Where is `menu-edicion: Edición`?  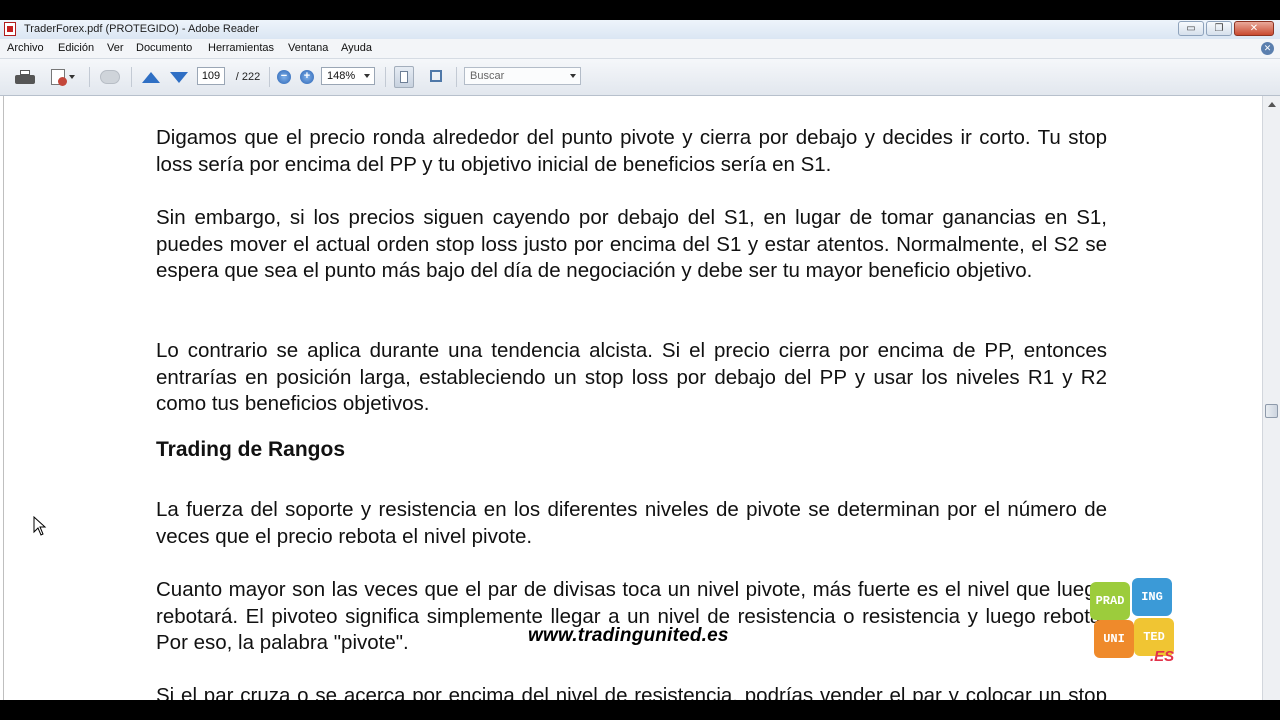 menu-edicion: Edición is located at coordinates (76, 48).